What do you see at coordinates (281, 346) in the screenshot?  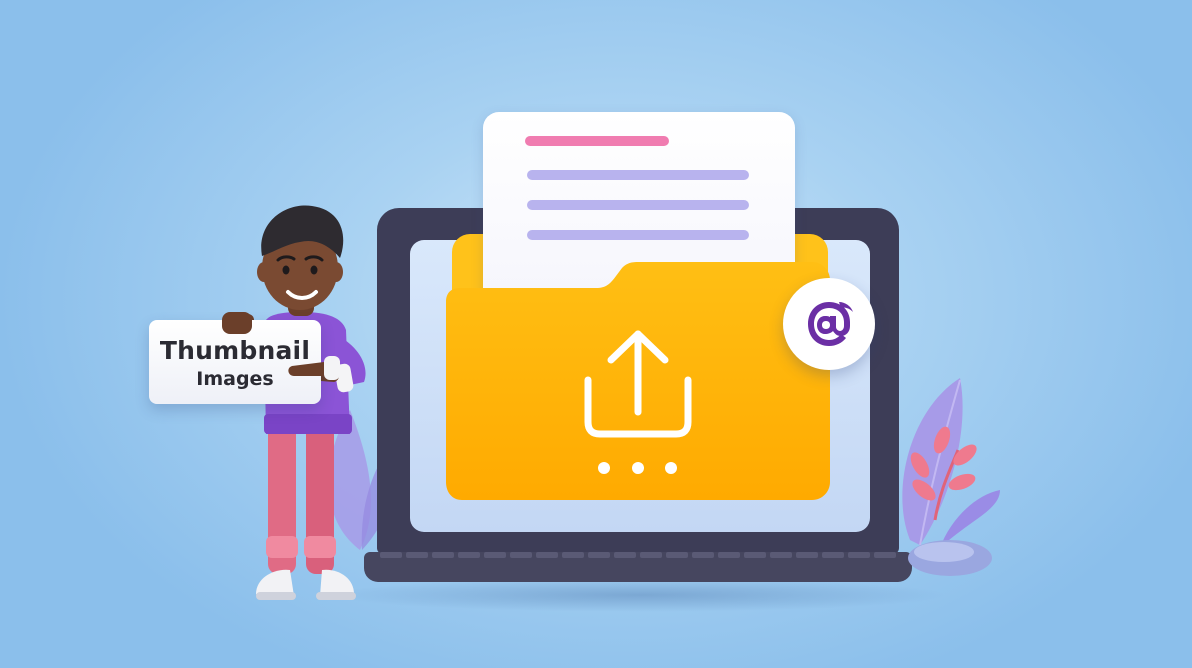 I see `character-hands` at bounding box center [281, 346].